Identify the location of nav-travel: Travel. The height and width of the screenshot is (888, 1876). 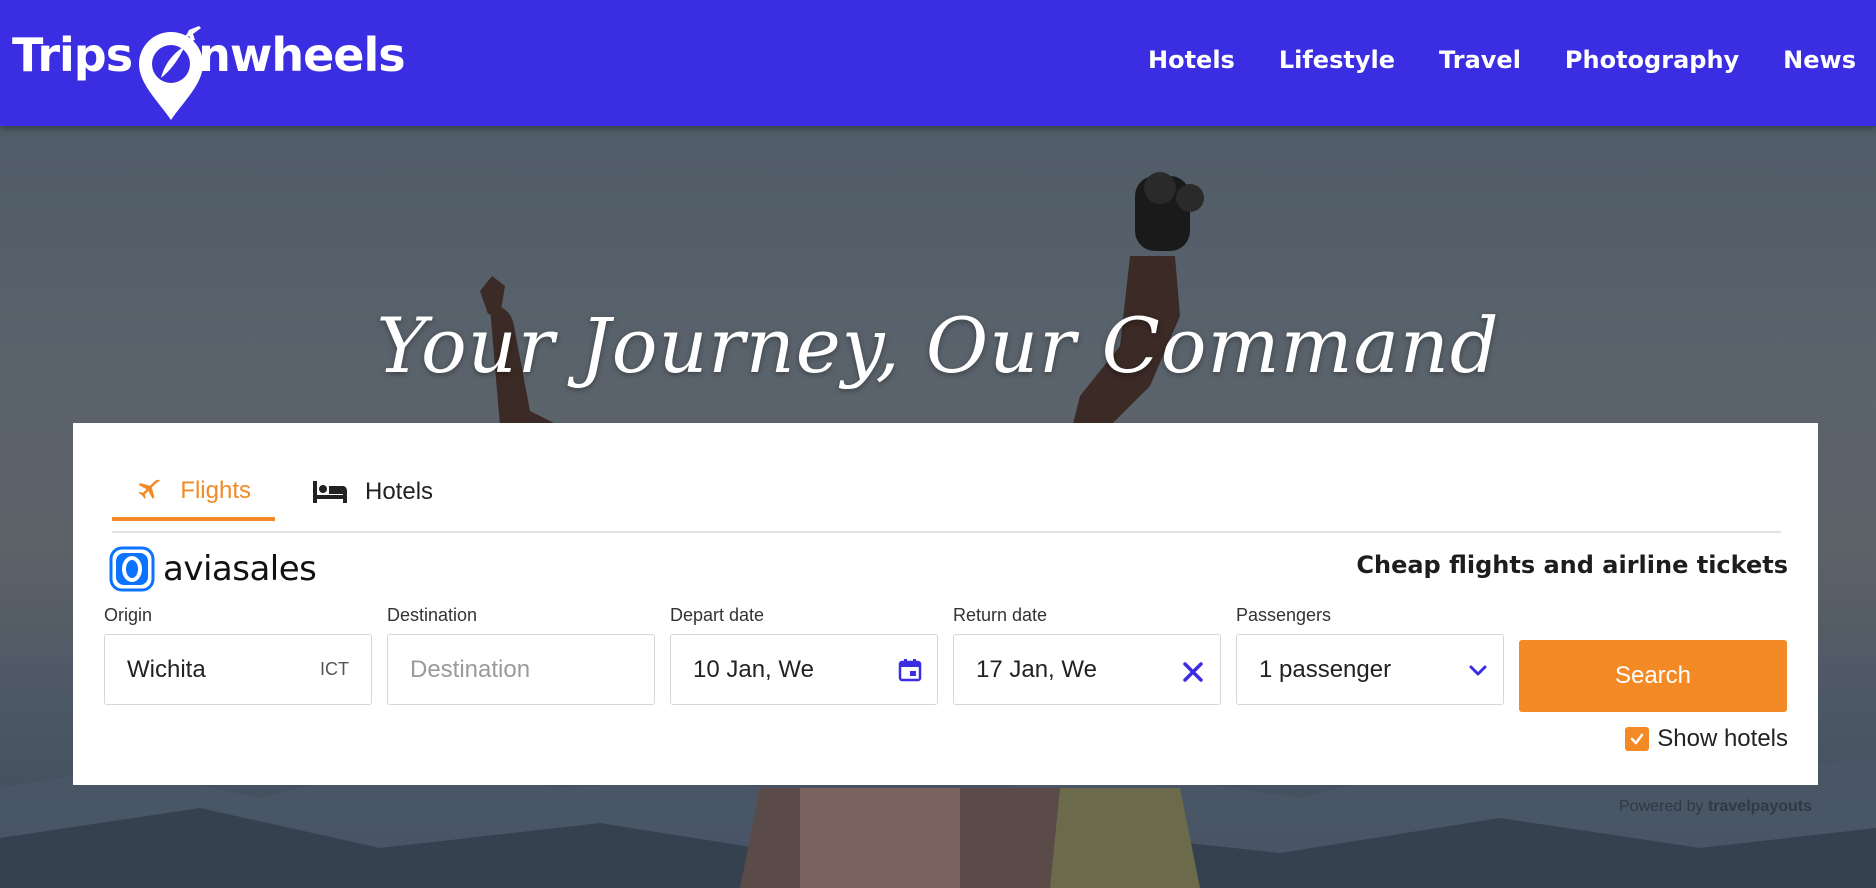
(1480, 60).